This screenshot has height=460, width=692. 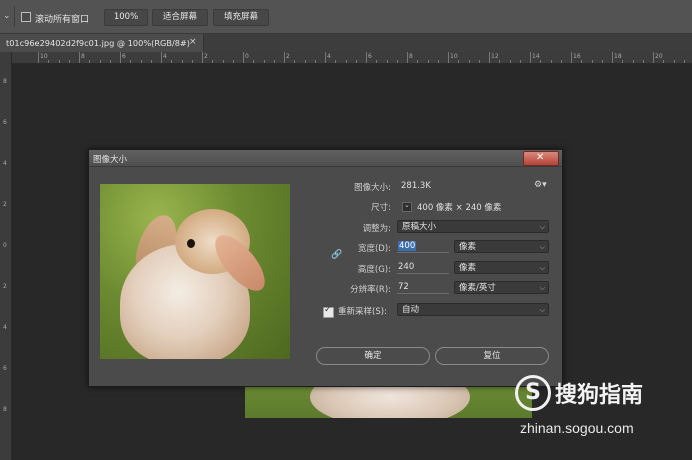 What do you see at coordinates (423, 246) in the screenshot?
I see `width-input: 400` at bounding box center [423, 246].